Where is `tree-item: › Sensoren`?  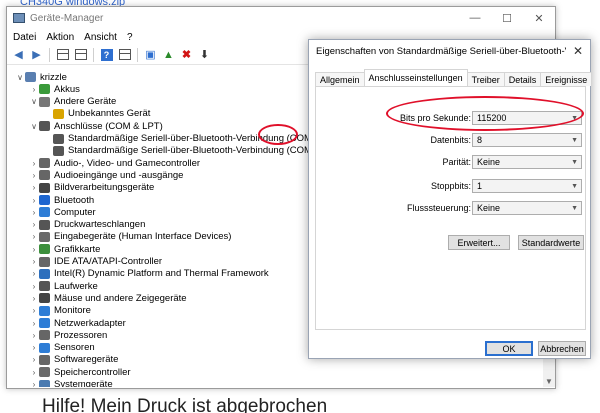
tree-item: › Sensoren is located at coordinates (62, 348).